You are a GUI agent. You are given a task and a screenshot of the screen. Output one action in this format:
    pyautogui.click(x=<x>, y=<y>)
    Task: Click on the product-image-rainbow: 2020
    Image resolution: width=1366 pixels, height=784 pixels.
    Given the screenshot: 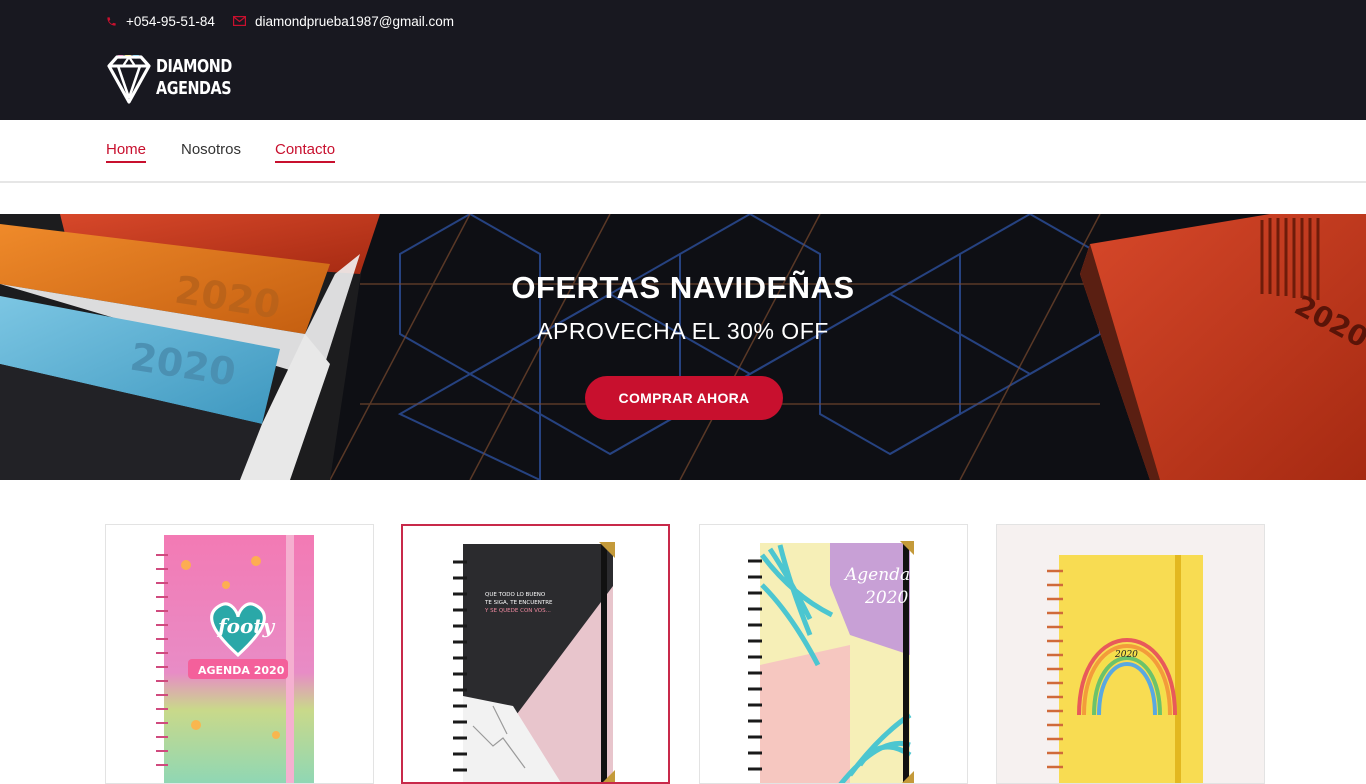 What is the action you would take?
    pyautogui.click(x=1125, y=669)
    